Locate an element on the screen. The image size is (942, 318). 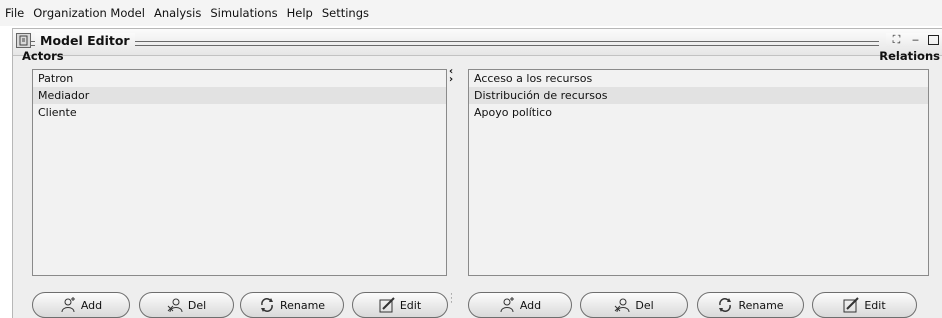
collapse-right-icon: › is located at coordinates (453, 80).